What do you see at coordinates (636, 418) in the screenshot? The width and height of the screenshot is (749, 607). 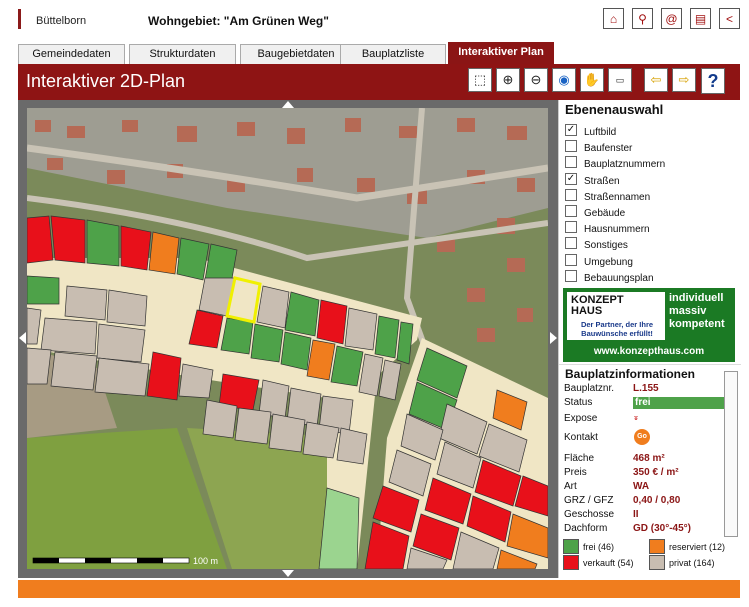 I see `pdf-icon: ⍤` at bounding box center [636, 418].